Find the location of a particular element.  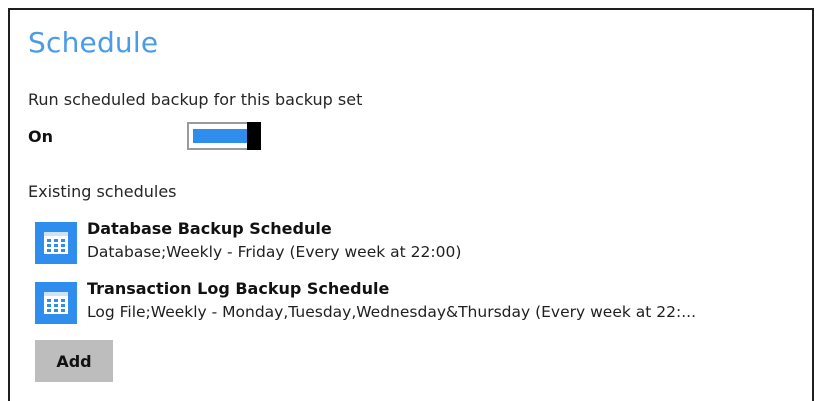

existing-schedules-label: Existing schedules is located at coordinates (102, 191).